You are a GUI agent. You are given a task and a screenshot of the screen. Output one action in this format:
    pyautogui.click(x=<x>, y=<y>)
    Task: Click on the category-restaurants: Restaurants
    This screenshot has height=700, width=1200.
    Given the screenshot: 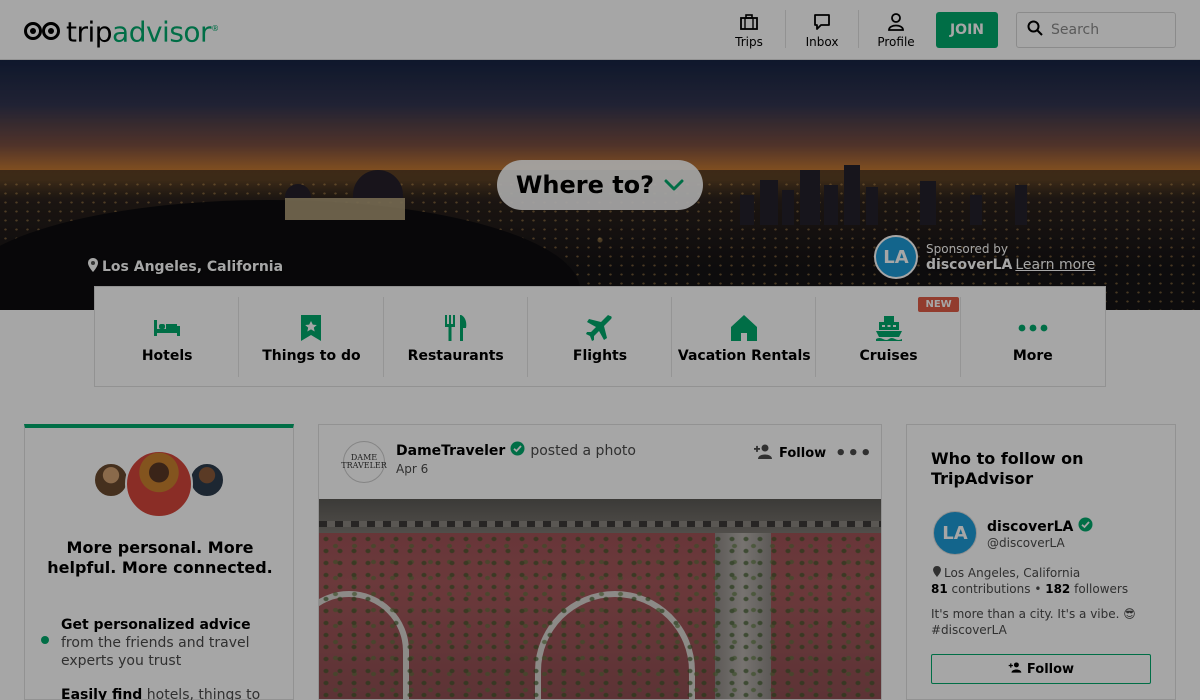 What is the action you would take?
    pyautogui.click(x=456, y=336)
    